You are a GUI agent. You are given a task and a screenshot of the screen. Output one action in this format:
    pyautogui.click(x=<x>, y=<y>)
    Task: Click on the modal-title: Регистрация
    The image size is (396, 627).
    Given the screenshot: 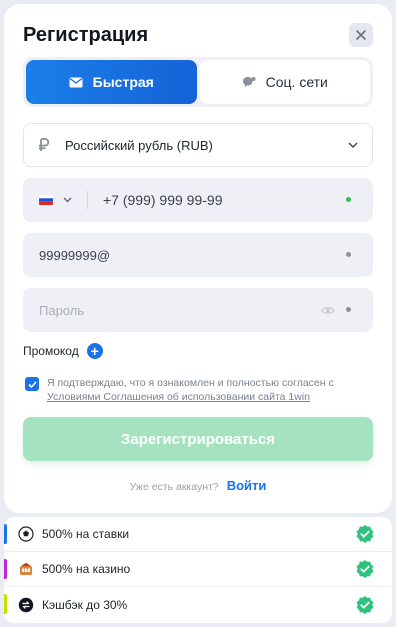 What is the action you would take?
    pyautogui.click(x=86, y=35)
    